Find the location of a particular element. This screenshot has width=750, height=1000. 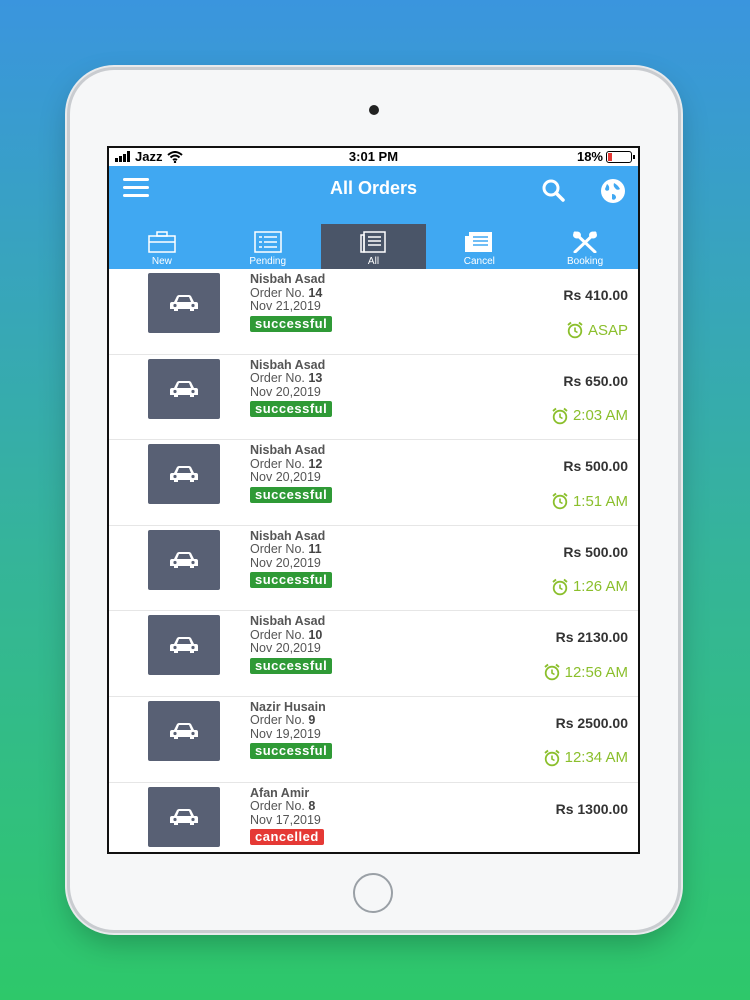

order-number-value: 10 is located at coordinates (315, 634).